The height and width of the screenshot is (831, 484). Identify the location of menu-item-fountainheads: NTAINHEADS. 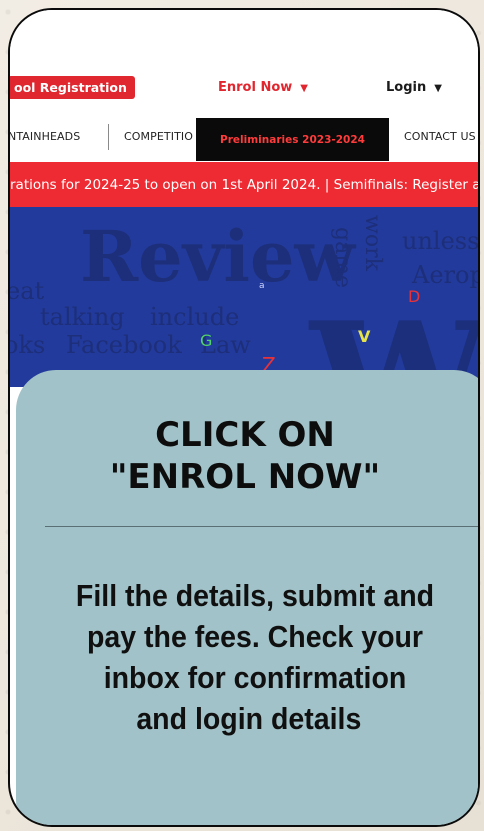
(45, 136).